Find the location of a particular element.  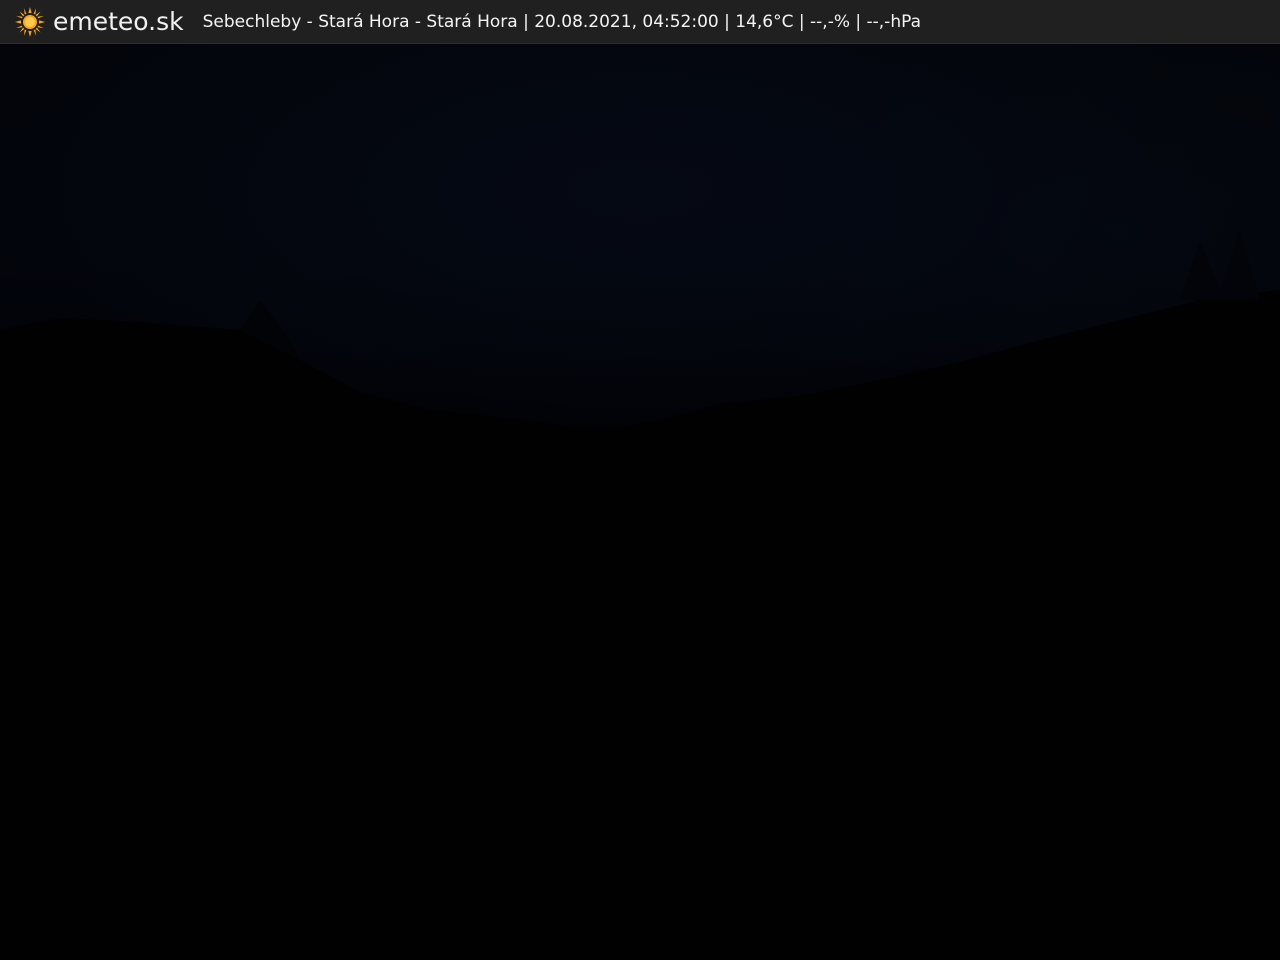

emeteo-logo: emeteo.sk is located at coordinates (99, 22).